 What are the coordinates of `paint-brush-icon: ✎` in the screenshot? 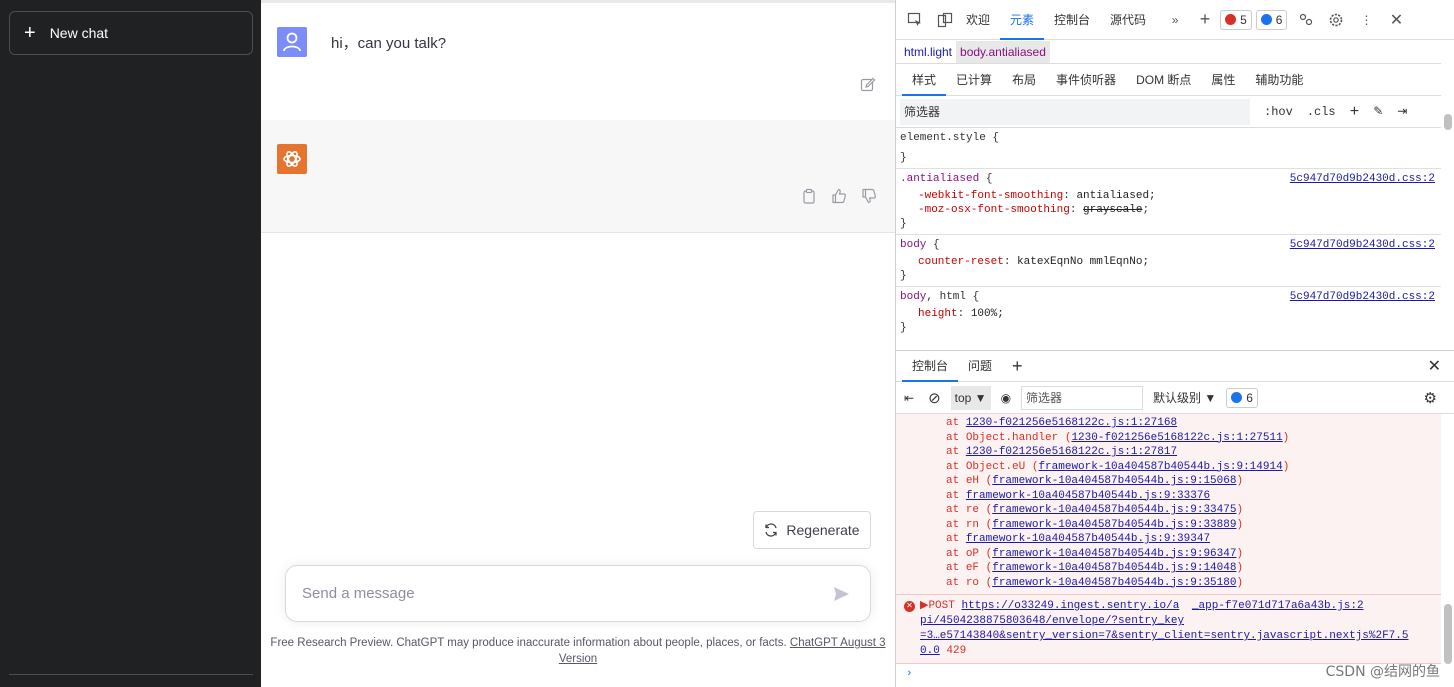 It's located at (1378, 111).